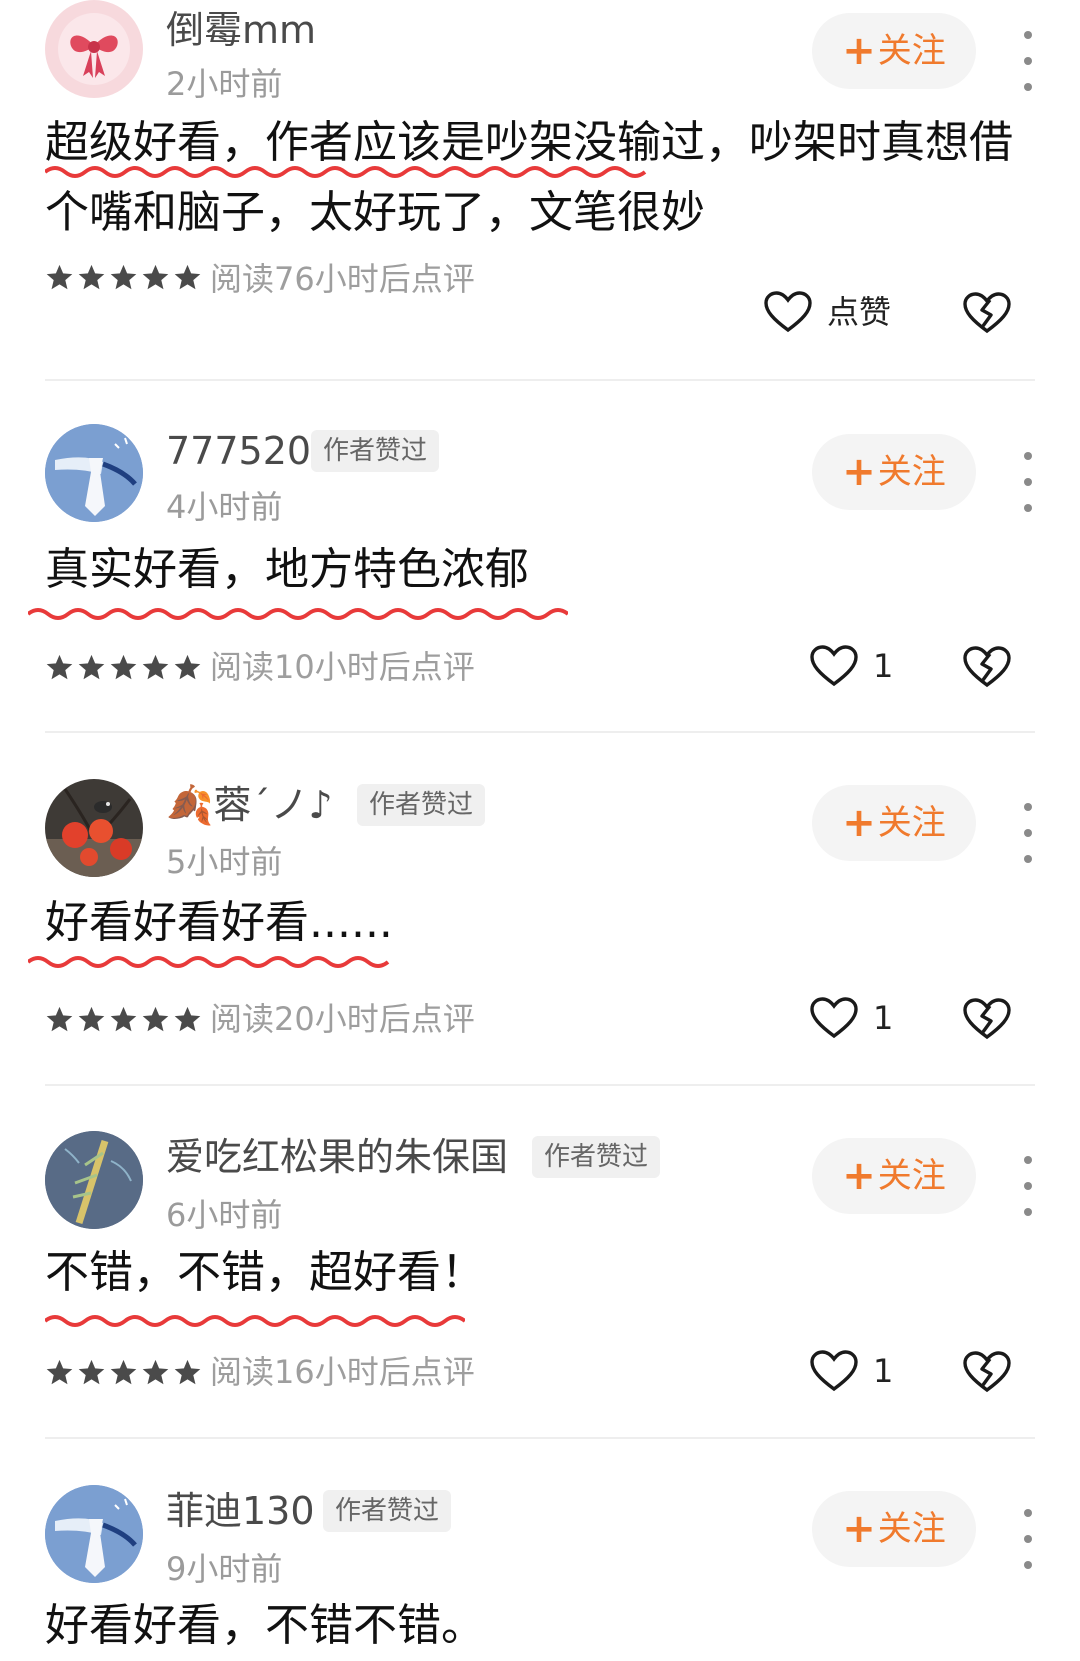  Describe the element at coordinates (342, 1372) in the screenshot. I see `read-time: 阅读16小时后点评` at that location.